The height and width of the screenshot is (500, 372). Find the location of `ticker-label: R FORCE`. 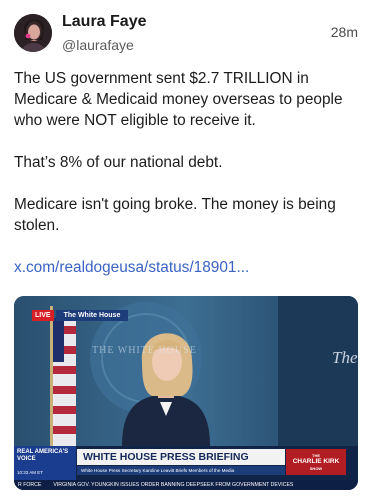

ticker-label: R FORCE is located at coordinates (30, 485).